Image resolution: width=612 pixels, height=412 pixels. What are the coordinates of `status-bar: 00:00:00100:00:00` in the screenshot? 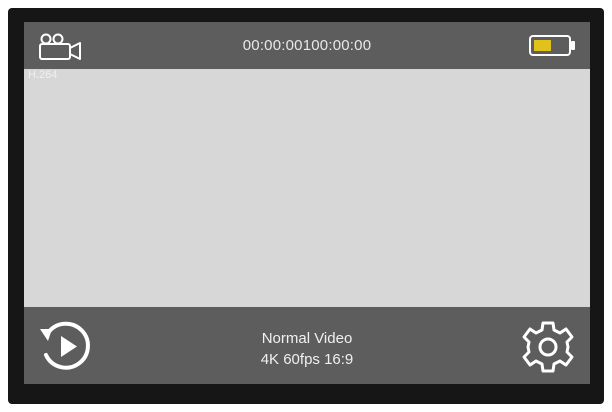 It's located at (307, 45).